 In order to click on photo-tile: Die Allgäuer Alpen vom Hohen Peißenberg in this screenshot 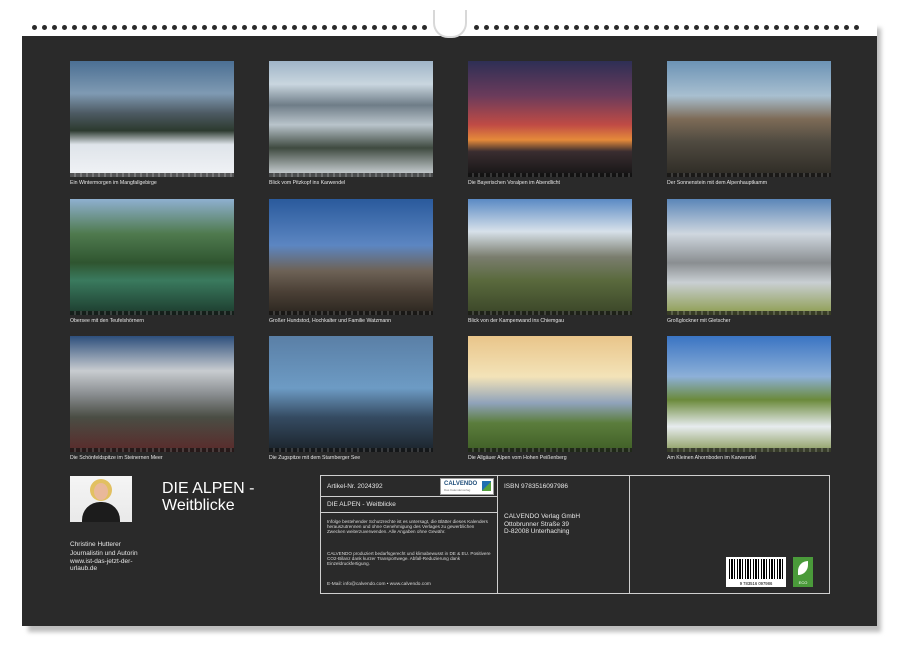, I will do `click(550, 398)`.